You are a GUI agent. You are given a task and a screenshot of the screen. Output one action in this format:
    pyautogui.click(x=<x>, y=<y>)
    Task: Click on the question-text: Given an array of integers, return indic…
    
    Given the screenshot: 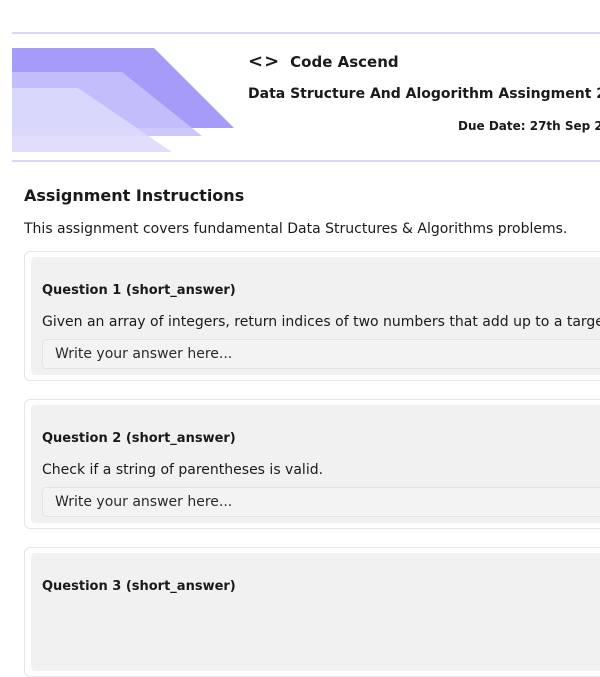 What is the action you would take?
    pyautogui.click(x=321, y=322)
    